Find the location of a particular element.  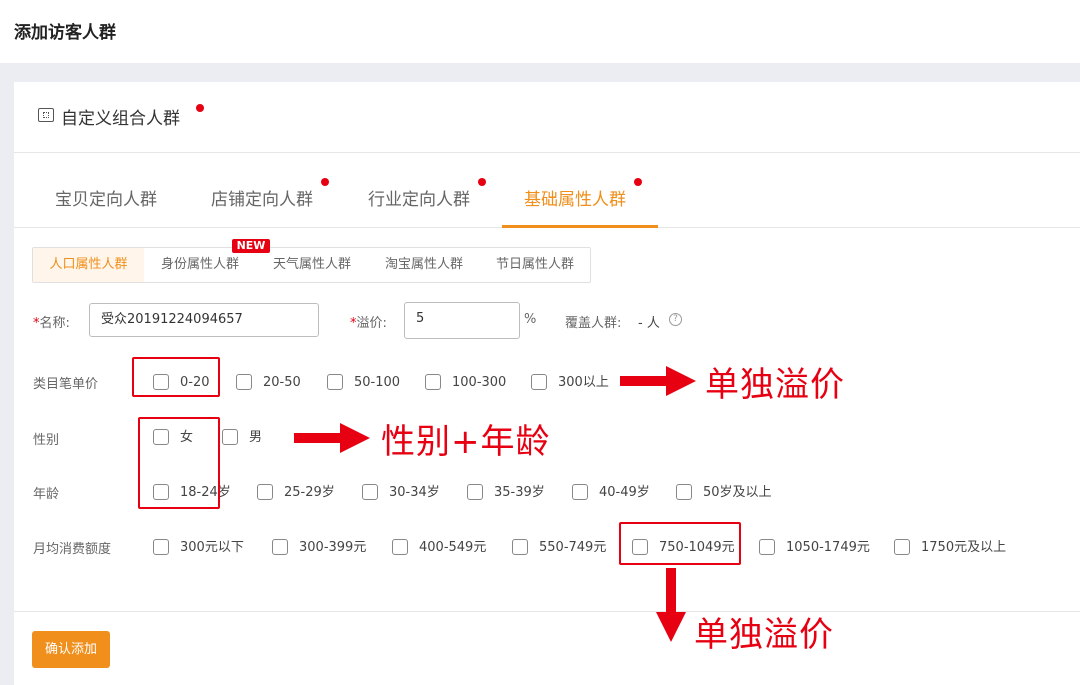

active-tab-indicator is located at coordinates (580, 226).